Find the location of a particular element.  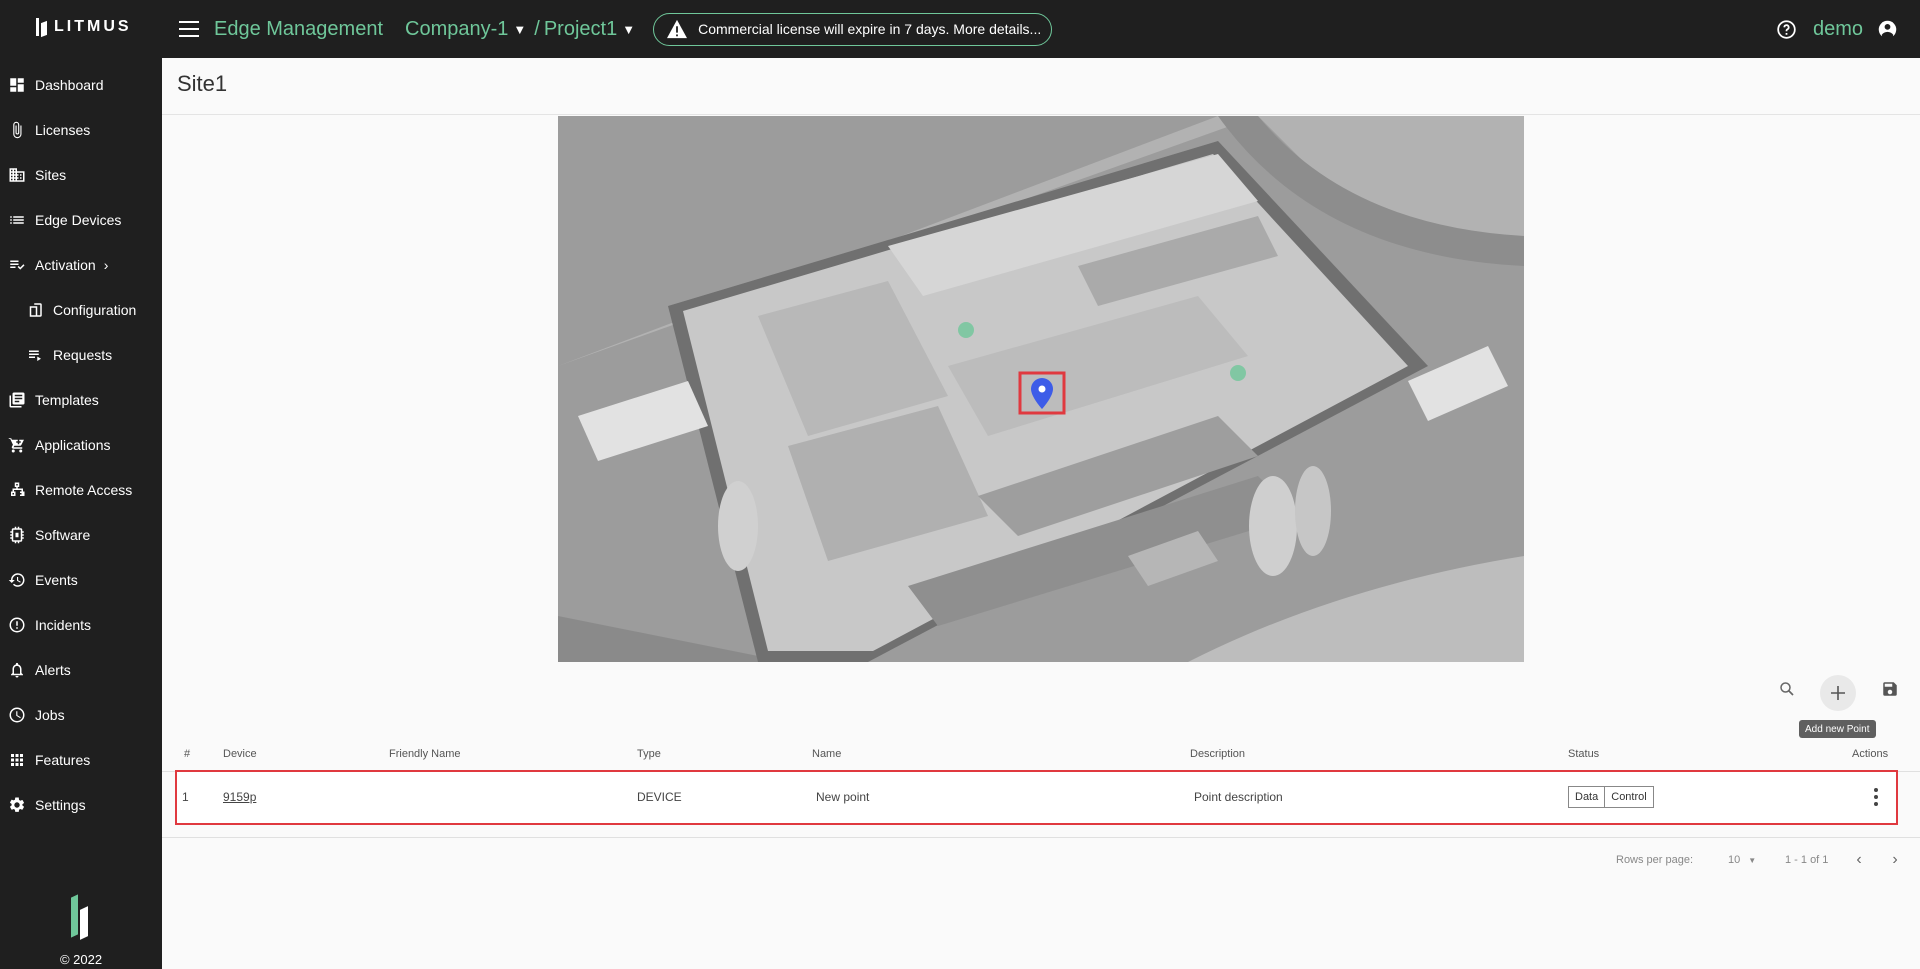

pagination-range: 1 - 1 of 1 is located at coordinates (1807, 860).